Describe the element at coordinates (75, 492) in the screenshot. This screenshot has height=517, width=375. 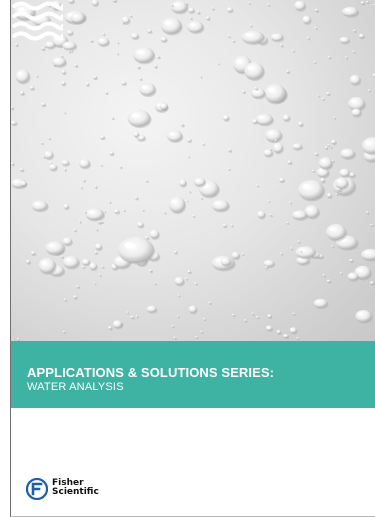
I see `logo-line-2: Scientific` at that location.